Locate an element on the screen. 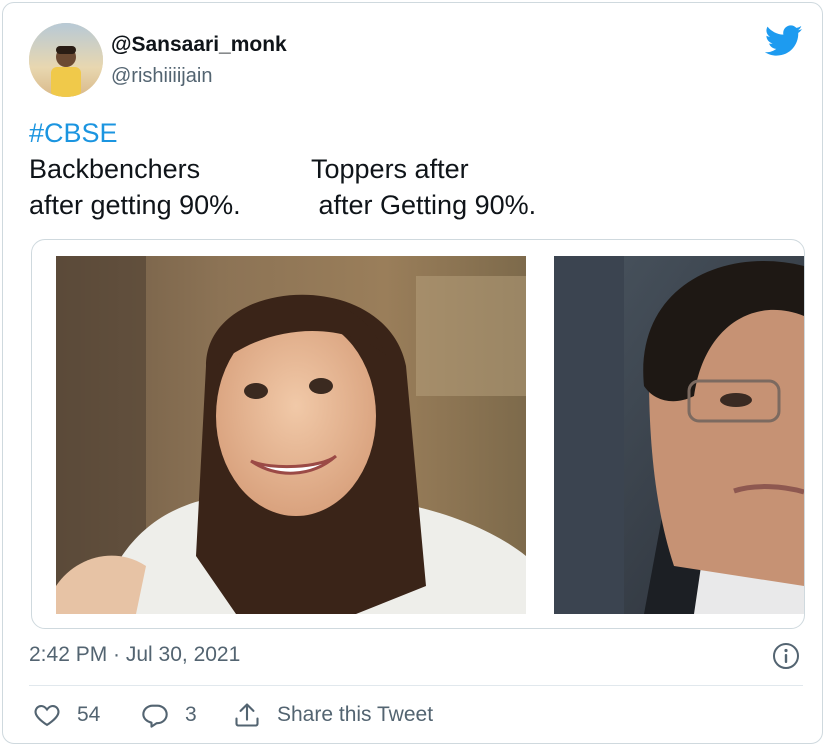 Image resolution: width=827 pixels, height=748 pixels. twitter-bird-icon is located at coordinates (784, 41).